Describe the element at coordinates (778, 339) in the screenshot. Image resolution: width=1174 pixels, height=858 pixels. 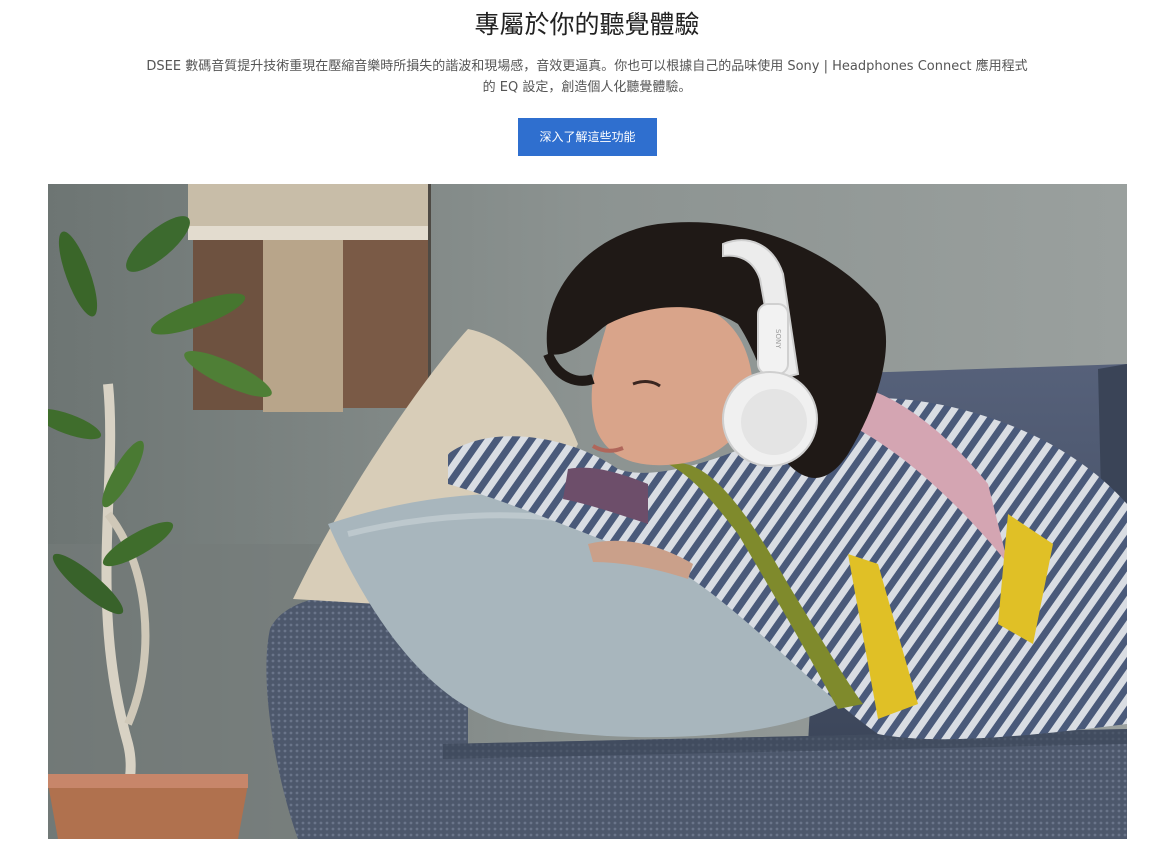
I see `headphone-brand-mark: SONY` at that location.